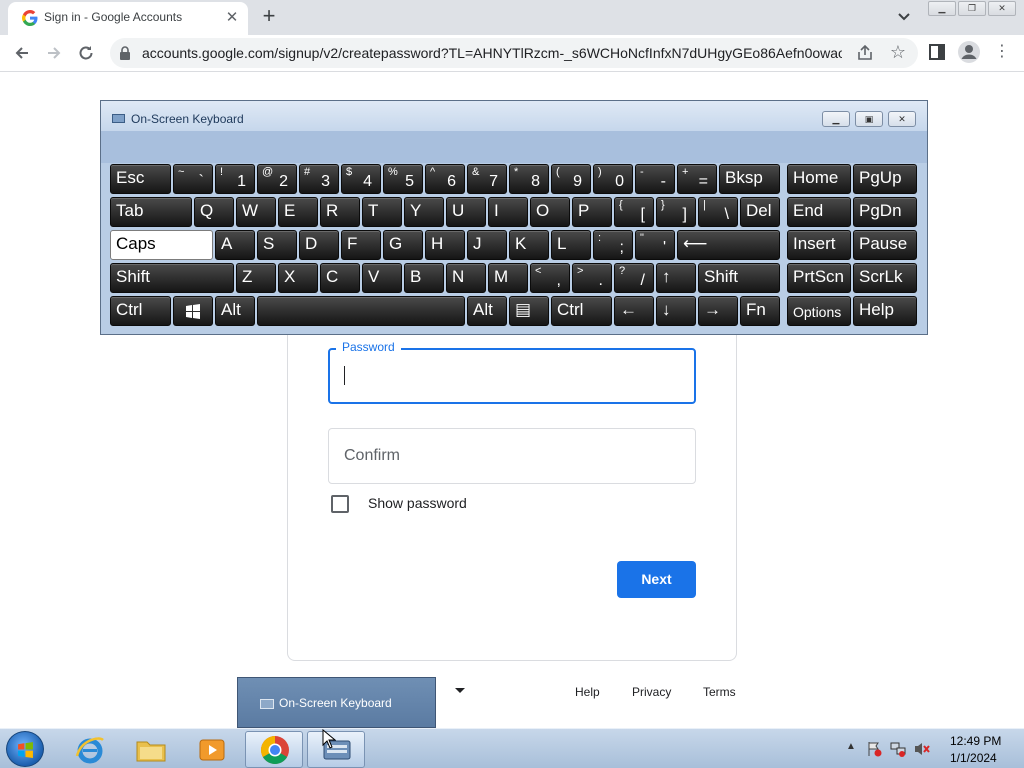 This screenshot has width=1024, height=768. What do you see at coordinates (319, 179) in the screenshot?
I see `key-3: #3` at bounding box center [319, 179].